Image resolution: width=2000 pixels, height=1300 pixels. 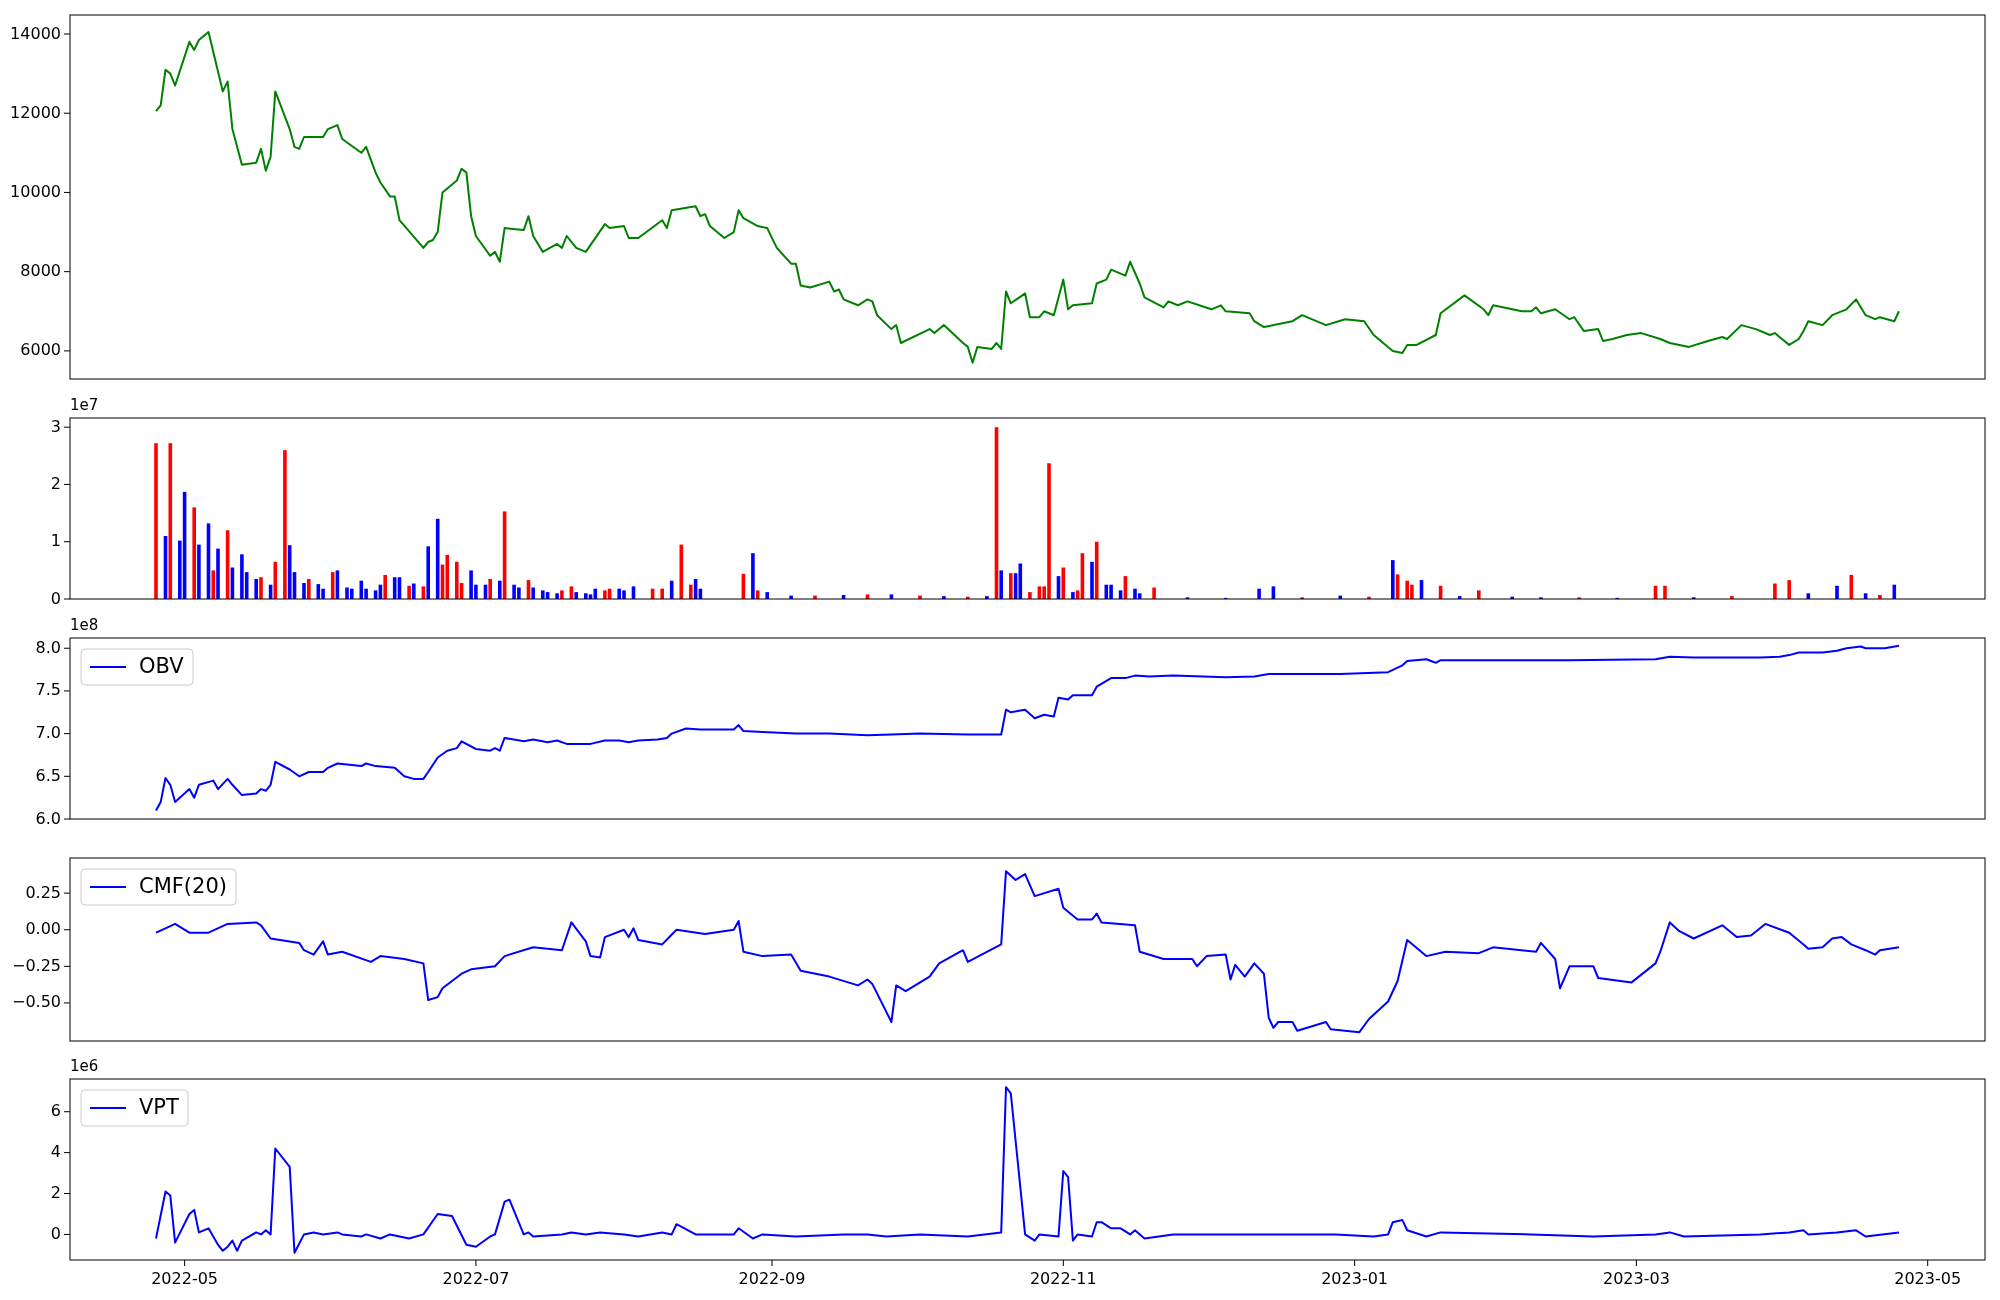 What do you see at coordinates (48, 775) in the screenshot?
I see `y-tick-label: 6.5` at bounding box center [48, 775].